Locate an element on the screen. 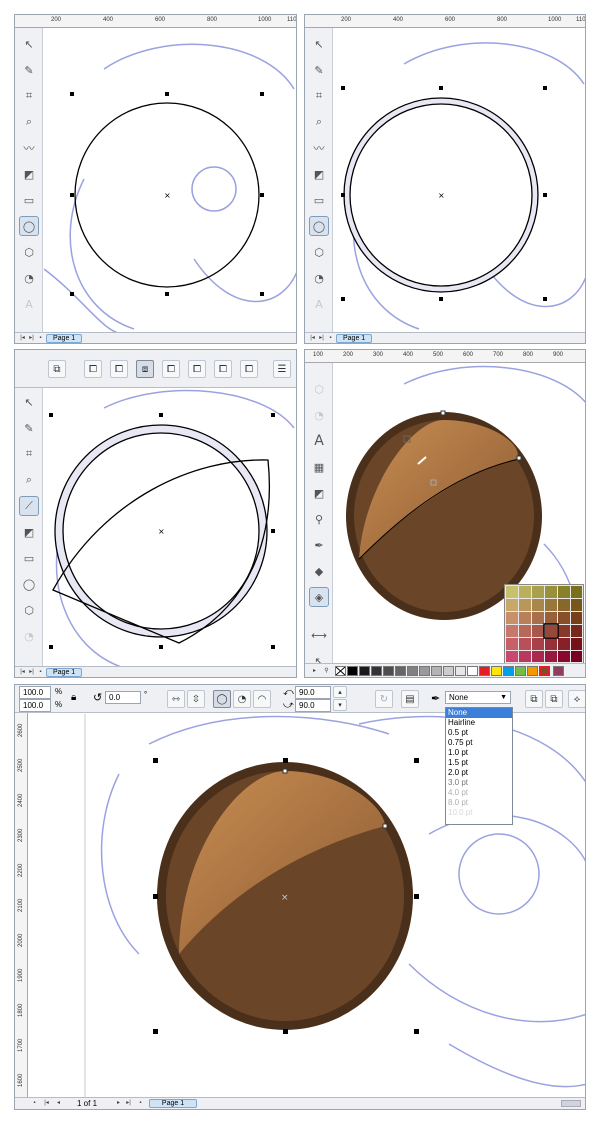  simplify-icon: ⧠ is located at coordinates (171, 369).